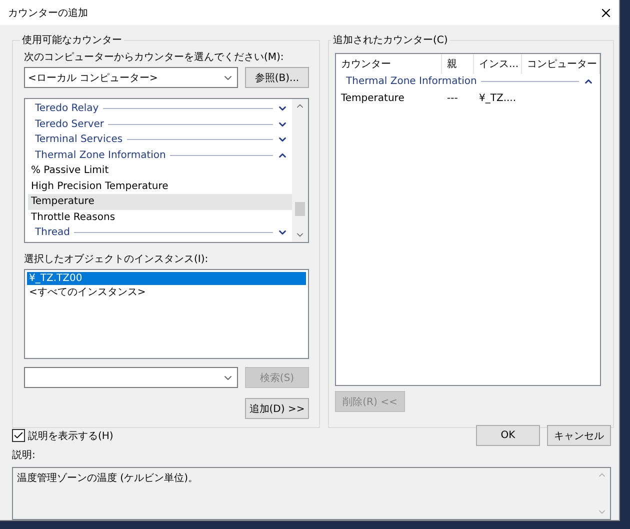 This screenshot has height=529, width=630. I want to click on category-item: Teredo Relay, so click(67, 108).